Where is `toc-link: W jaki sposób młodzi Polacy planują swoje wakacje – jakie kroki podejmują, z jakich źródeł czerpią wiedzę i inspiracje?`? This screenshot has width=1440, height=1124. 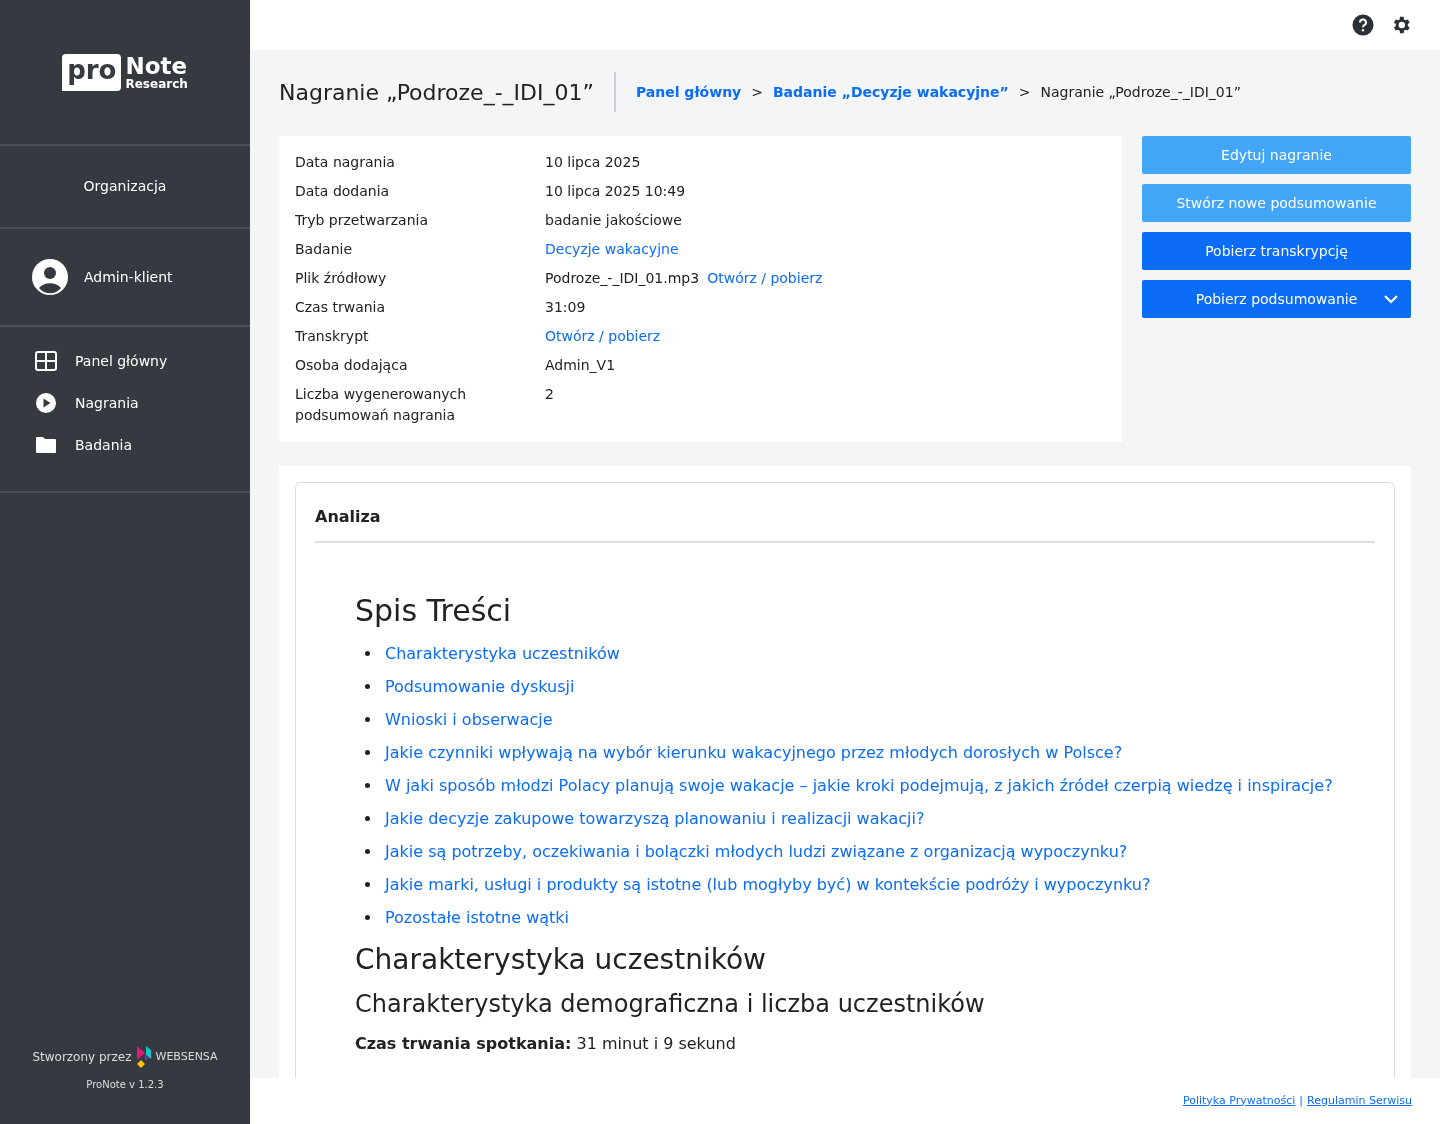
toc-link: W jaki sposób młodzi Polacy planują swoje wakacje – jakie kroki podejmują, z jakich źródeł czerpią wiedzę i inspiracje? is located at coordinates (859, 785).